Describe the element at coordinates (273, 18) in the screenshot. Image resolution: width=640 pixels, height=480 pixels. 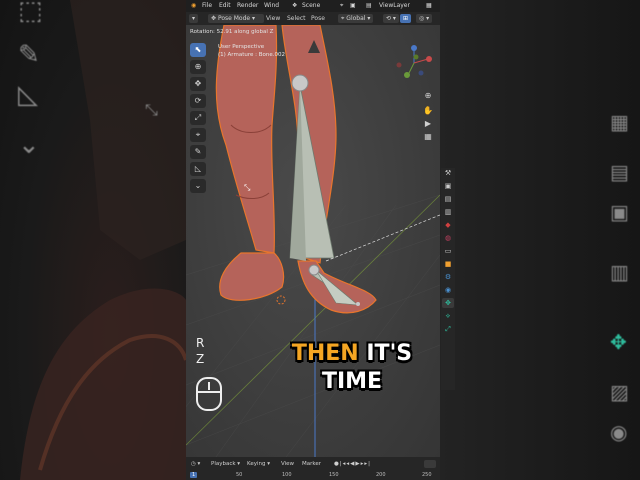
I see `menu-view: View` at that location.